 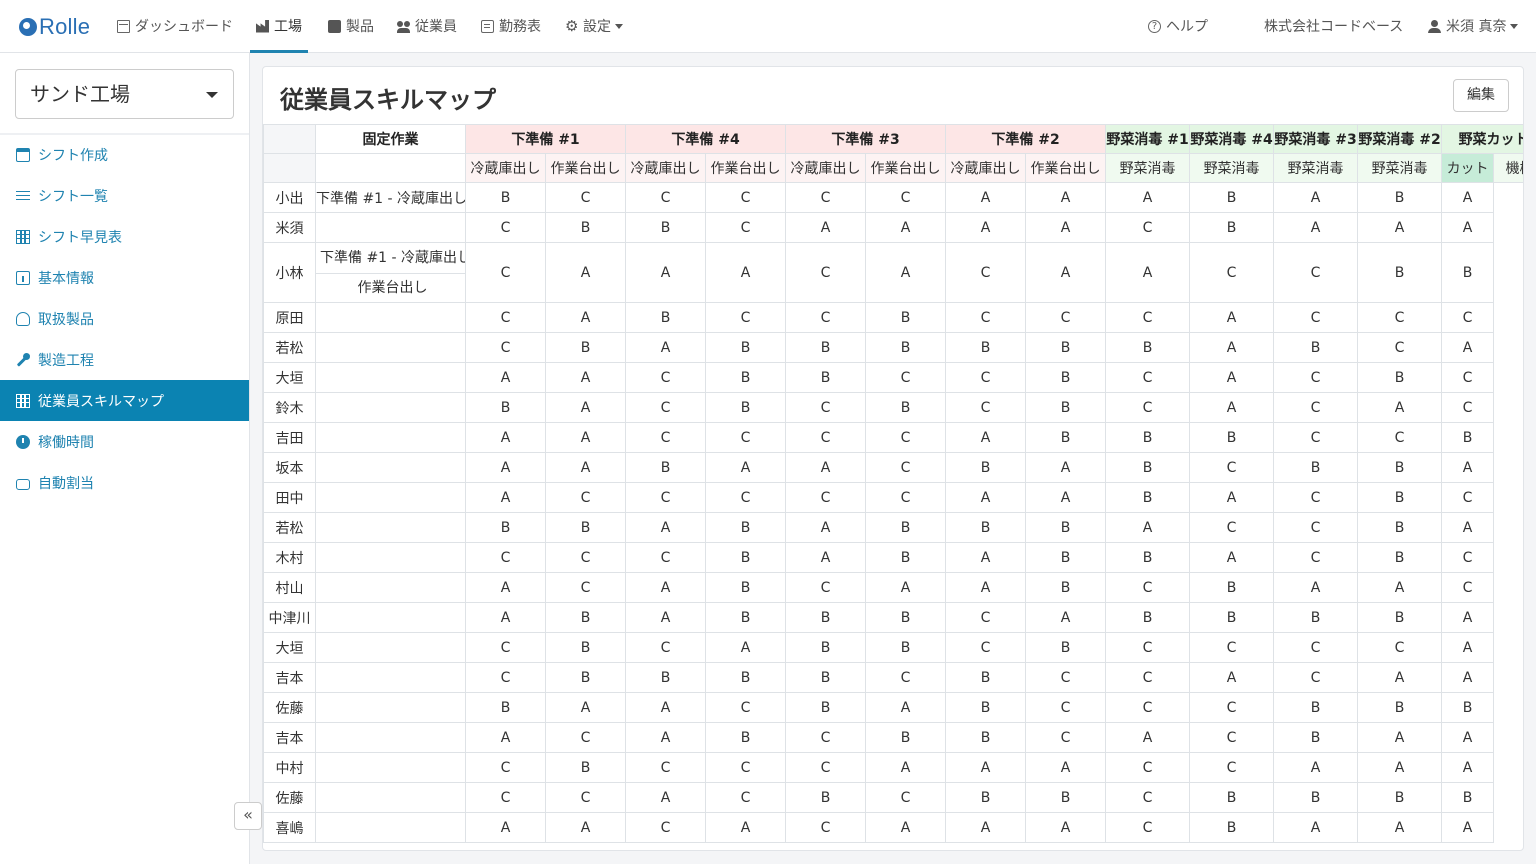 What do you see at coordinates (893, 617) in the screenshot?
I see `table-row: 中津川 A B A B B B C A B B B B A` at bounding box center [893, 617].